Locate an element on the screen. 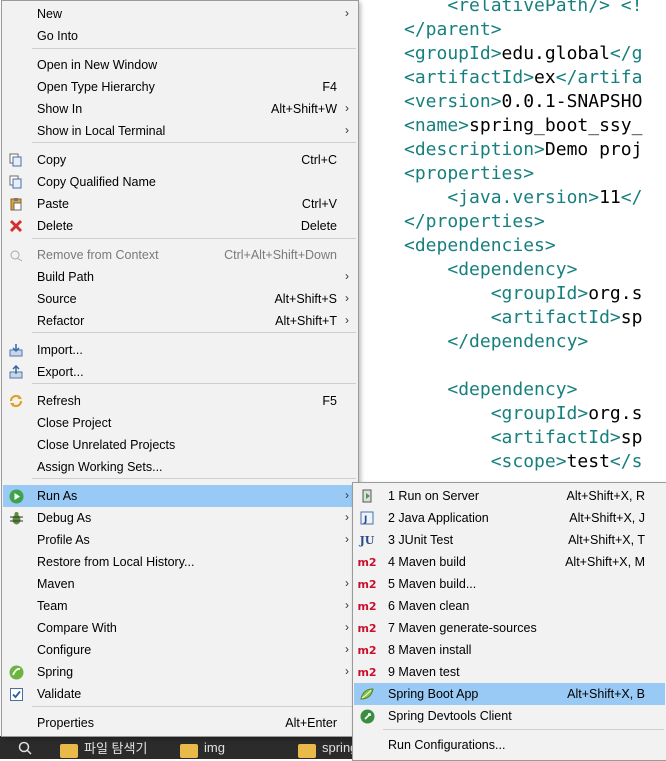 This screenshot has height=761, width=666. menu-item-delete: Delete Delete is located at coordinates (180, 226).